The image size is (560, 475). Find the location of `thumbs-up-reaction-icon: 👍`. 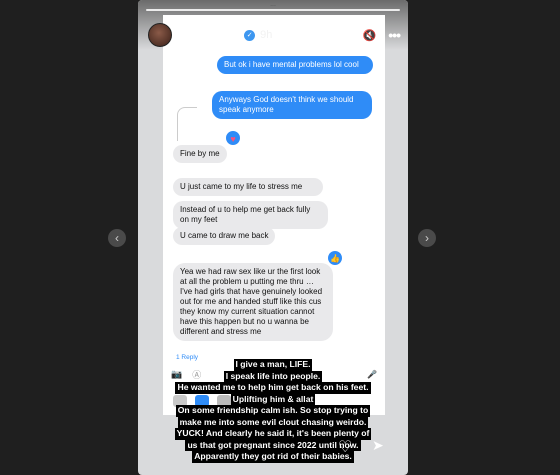

thumbs-up-reaction-icon: 👍 is located at coordinates (335, 258).